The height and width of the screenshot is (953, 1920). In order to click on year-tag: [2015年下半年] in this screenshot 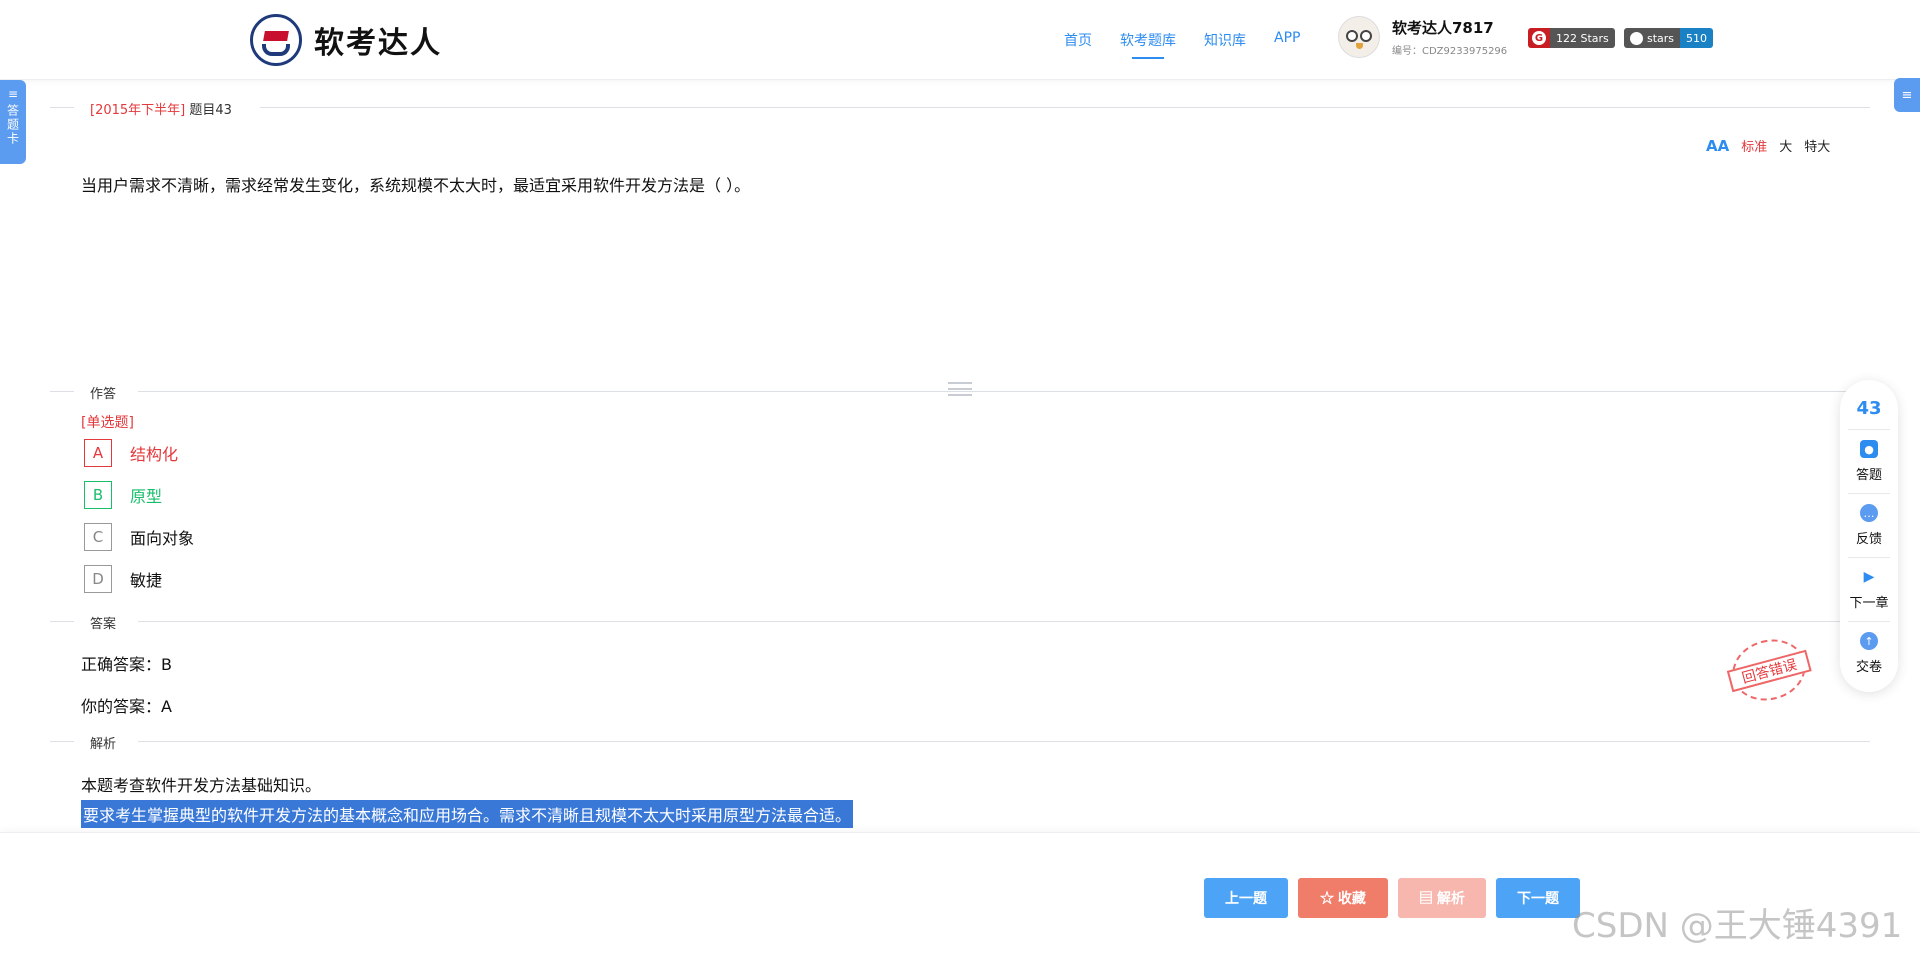, I will do `click(138, 110)`.